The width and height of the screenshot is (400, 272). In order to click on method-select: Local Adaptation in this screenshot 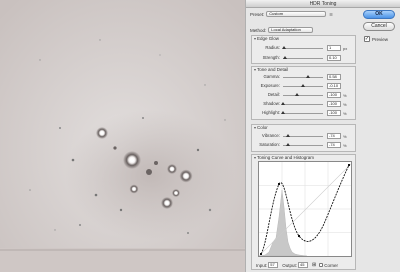, I will do `click(291, 30)`.